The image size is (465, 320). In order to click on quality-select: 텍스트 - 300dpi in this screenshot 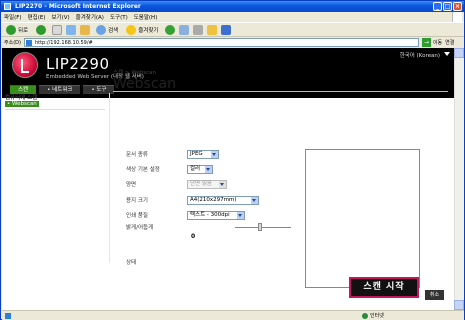, I will do `click(216, 215)`.